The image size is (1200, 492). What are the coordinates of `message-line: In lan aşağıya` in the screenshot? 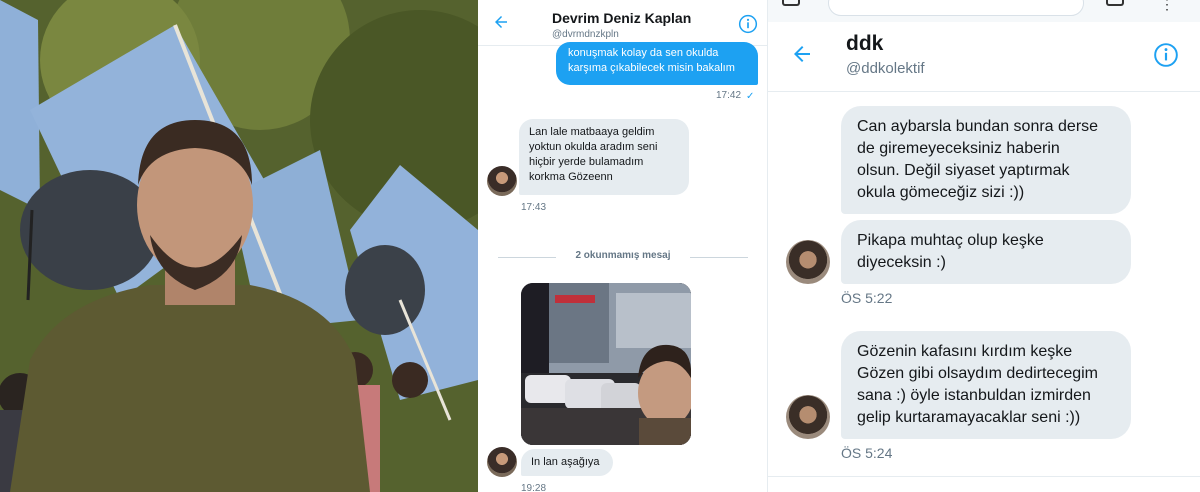 It's located at (565, 462).